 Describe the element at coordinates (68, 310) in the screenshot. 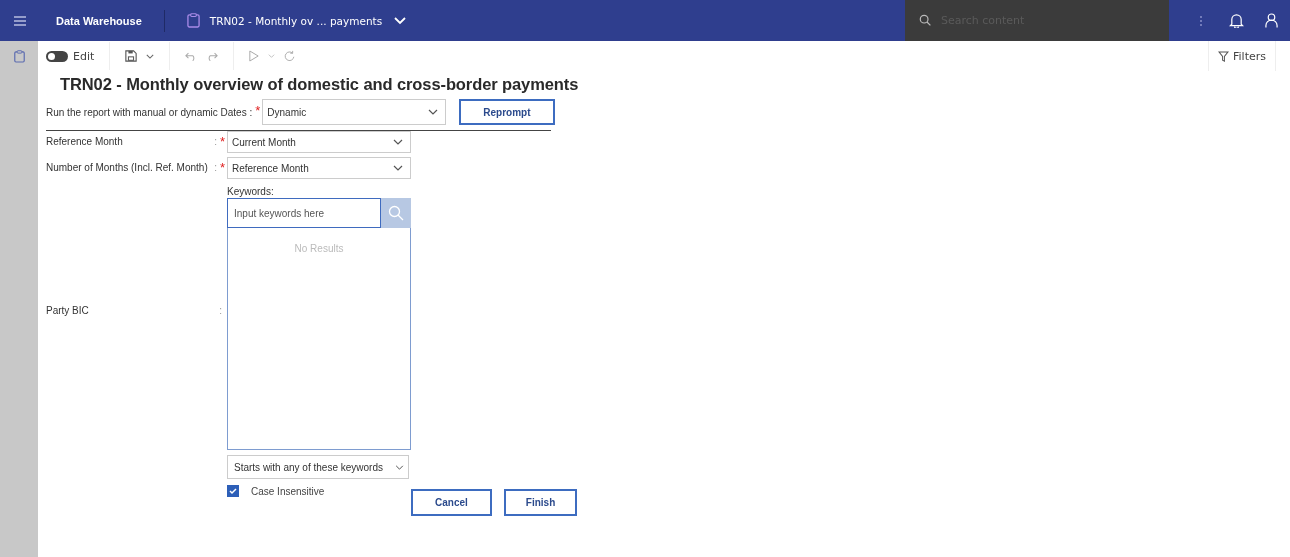

I see `prompt-label: Party BIC` at that location.